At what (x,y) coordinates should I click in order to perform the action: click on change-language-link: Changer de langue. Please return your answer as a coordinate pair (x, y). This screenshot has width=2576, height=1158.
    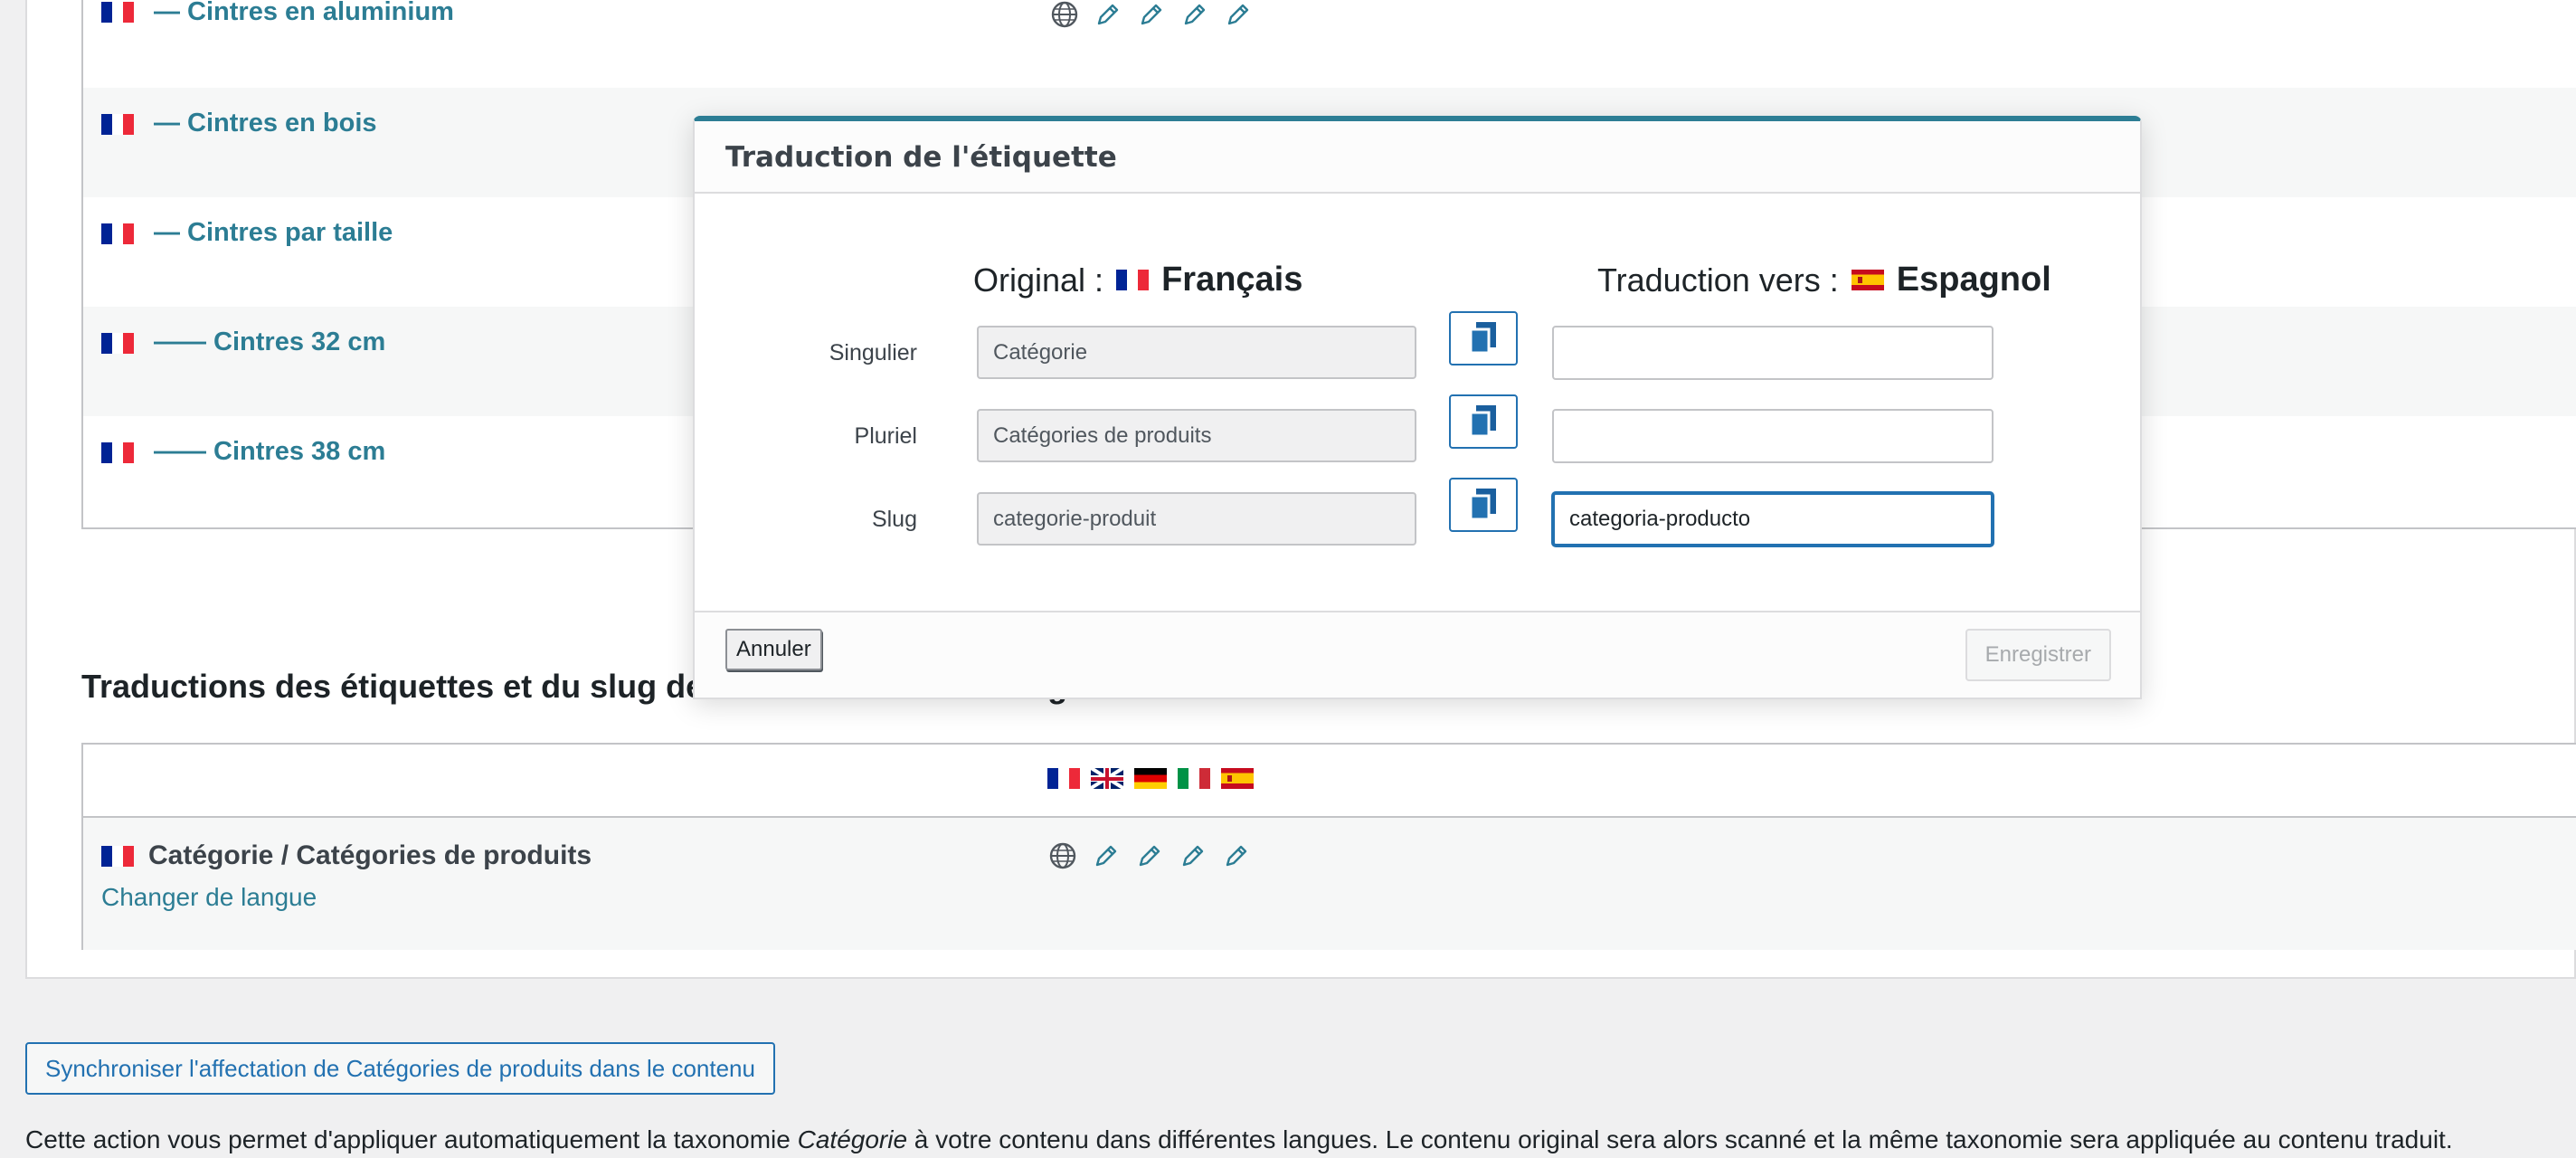
    Looking at the image, I should click on (209, 897).